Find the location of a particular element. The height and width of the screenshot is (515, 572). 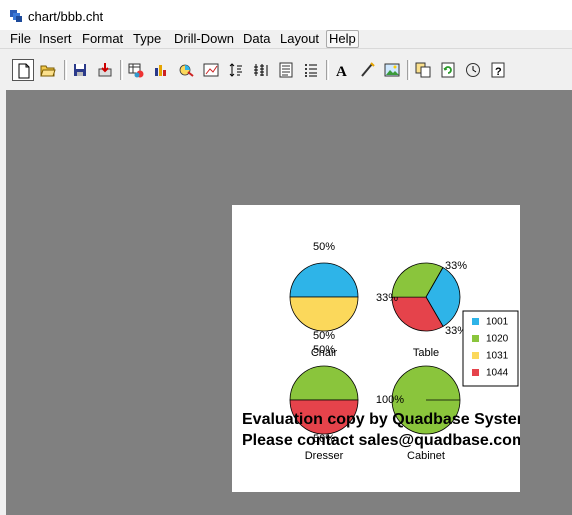

new-document-button is located at coordinates (23, 70).